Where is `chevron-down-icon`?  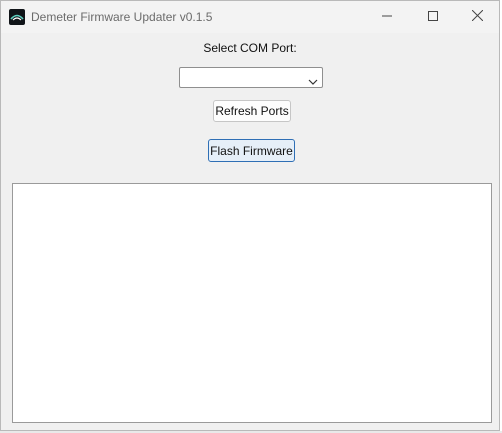
chevron-down-icon is located at coordinates (313, 82).